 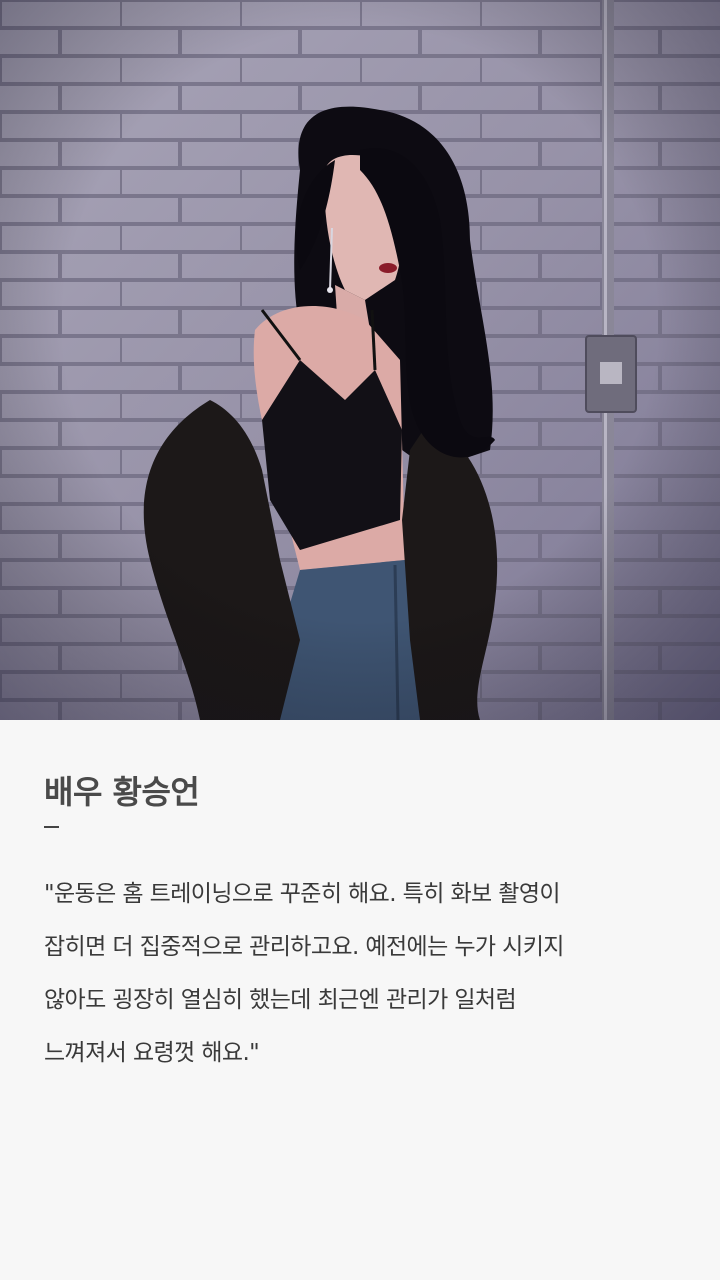 What do you see at coordinates (280, 1000) in the screenshot?
I see `quote-line: 않아도 굉장히 열심히 했는데 최근엔 관리가 일처럼` at bounding box center [280, 1000].